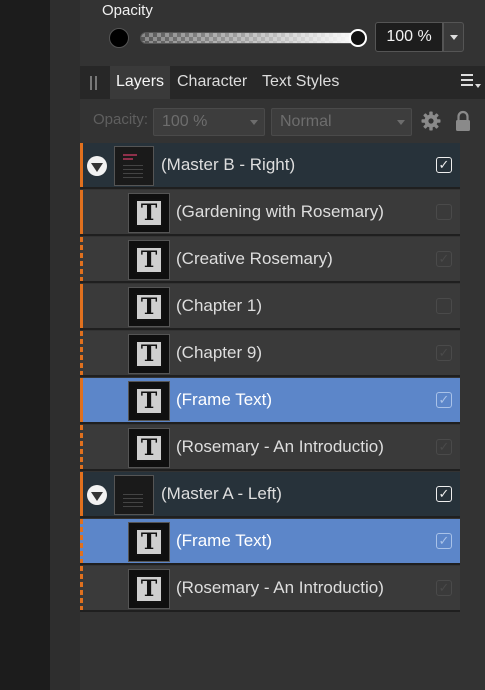 This screenshot has height=690, width=485. What do you see at coordinates (119, 38) in the screenshot?
I see `color-swatch` at bounding box center [119, 38].